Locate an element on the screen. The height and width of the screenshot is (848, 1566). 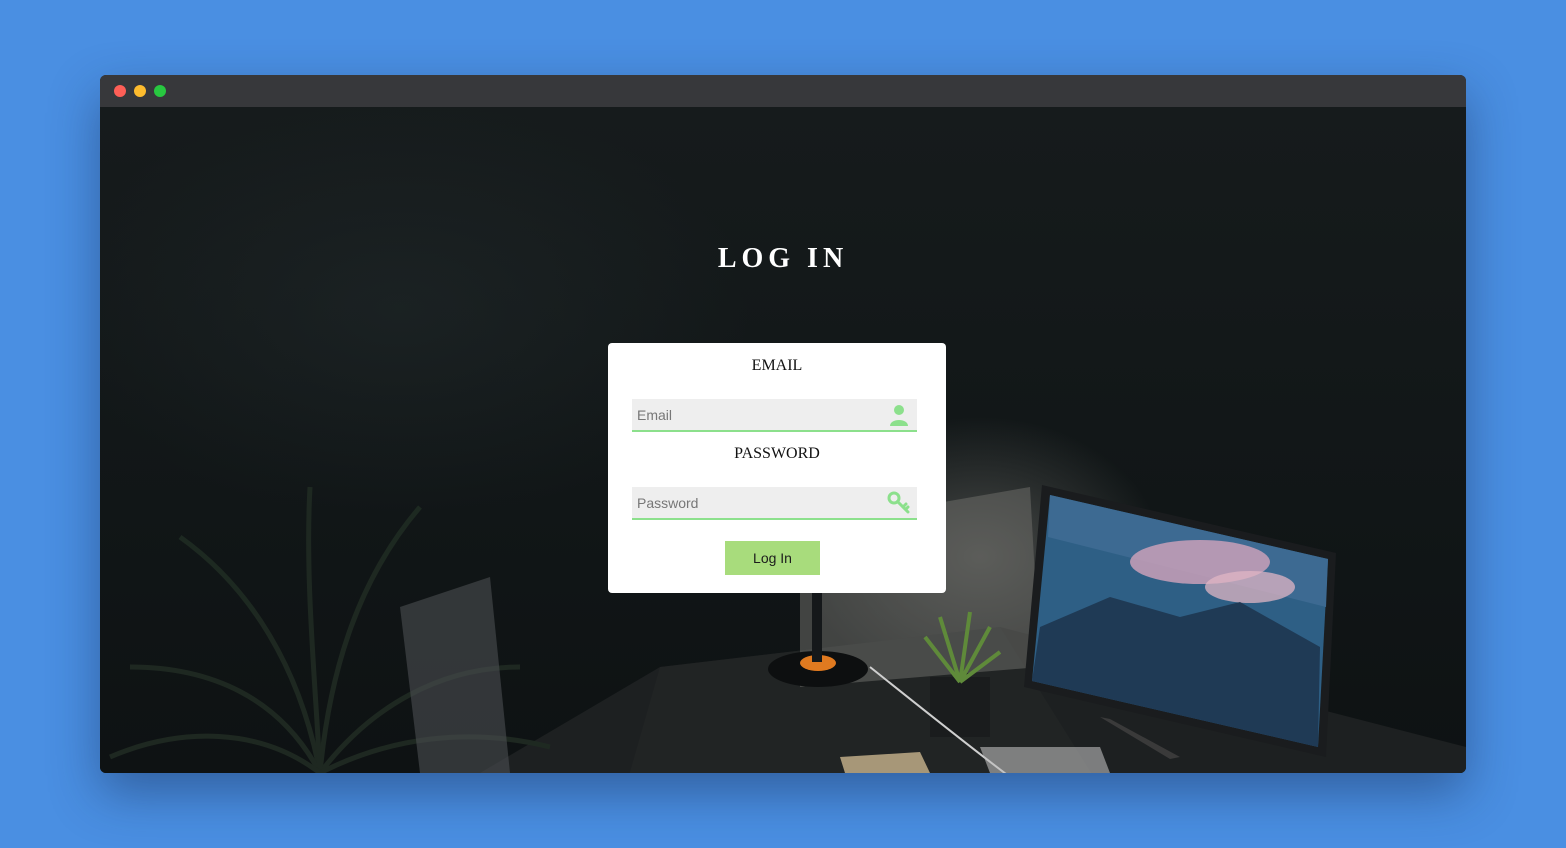
window-titlebar is located at coordinates (783, 91).